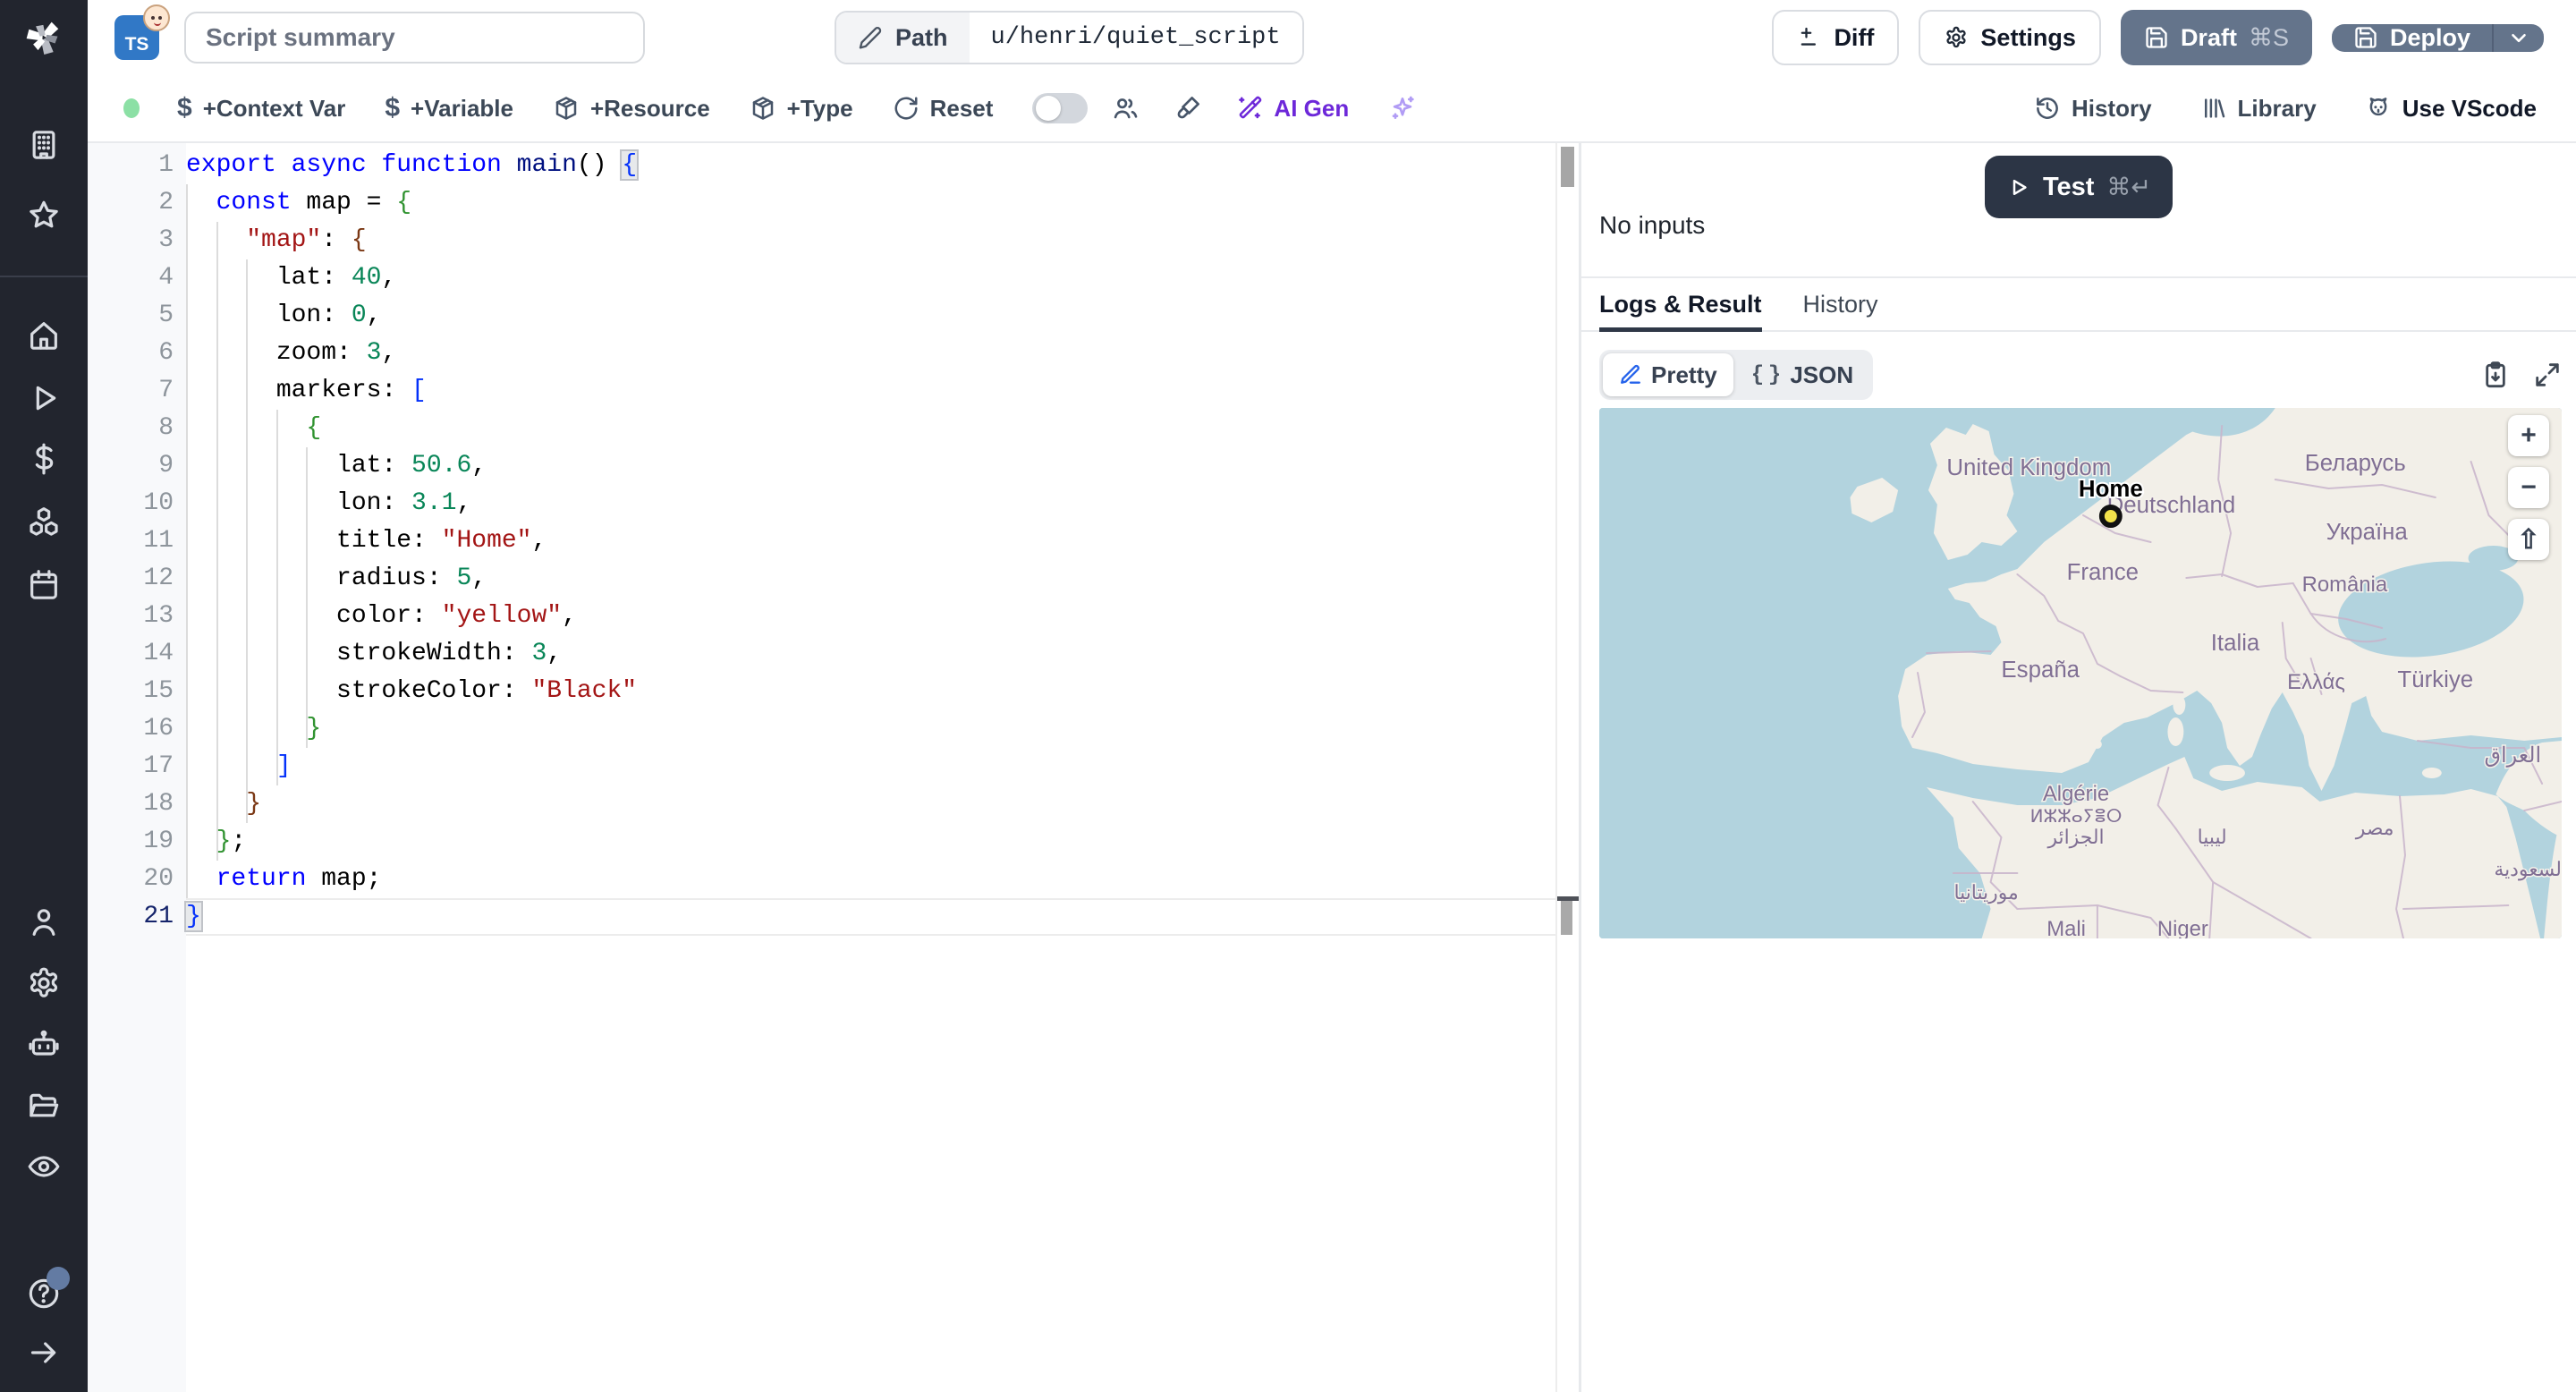  Describe the element at coordinates (44, 522) in the screenshot. I see `resources-boxes-icon` at that location.